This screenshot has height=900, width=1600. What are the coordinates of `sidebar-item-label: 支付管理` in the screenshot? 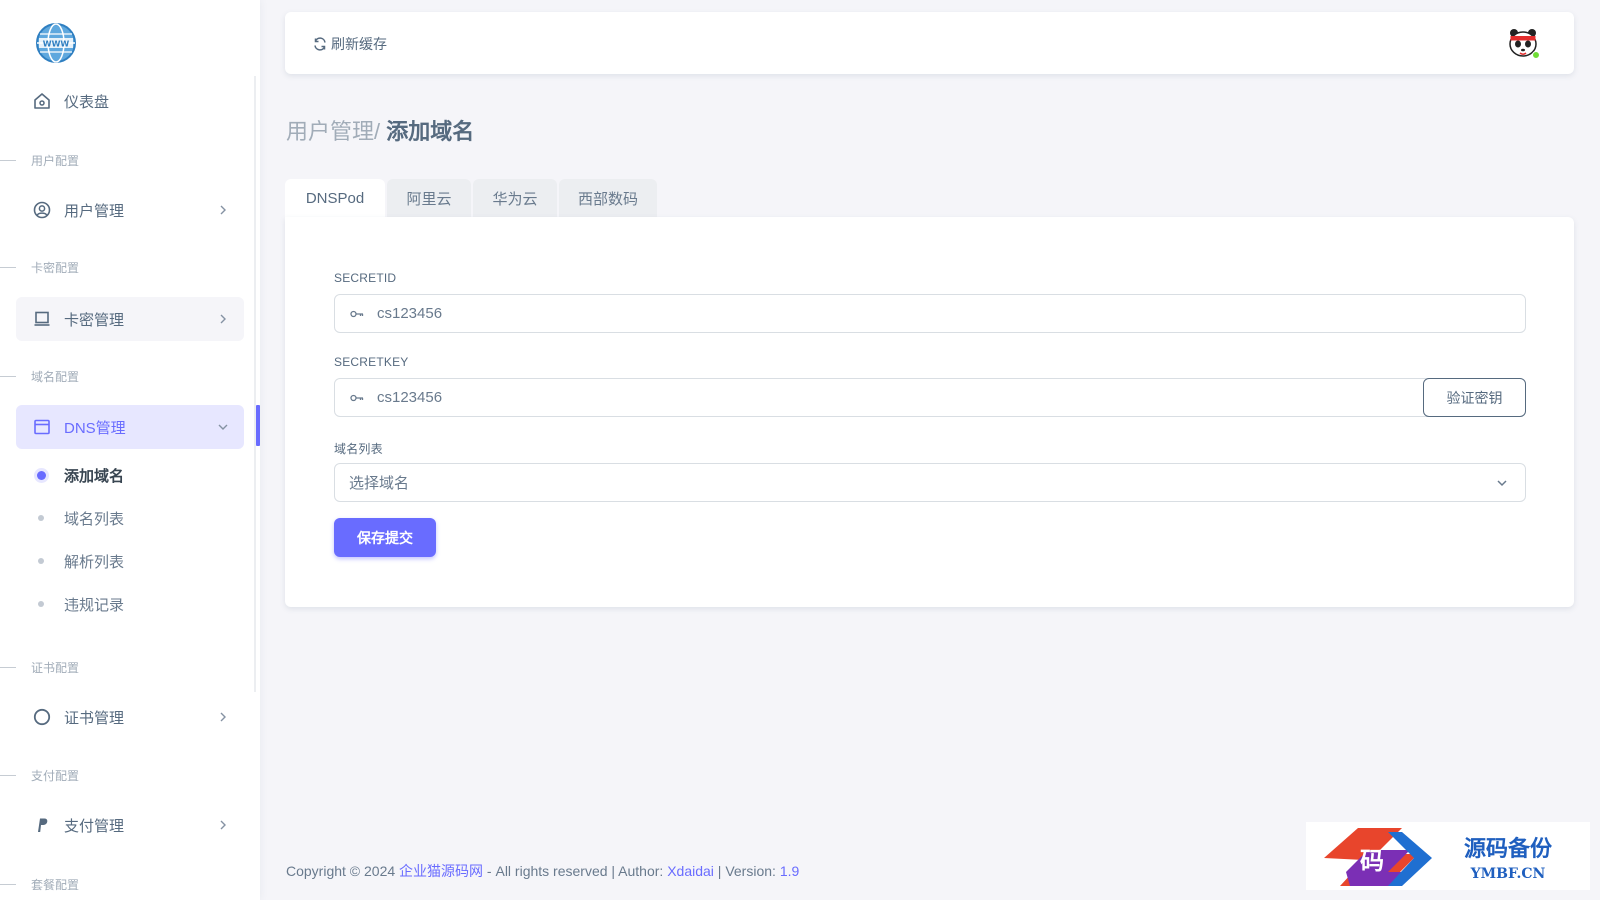 It's located at (94, 826).